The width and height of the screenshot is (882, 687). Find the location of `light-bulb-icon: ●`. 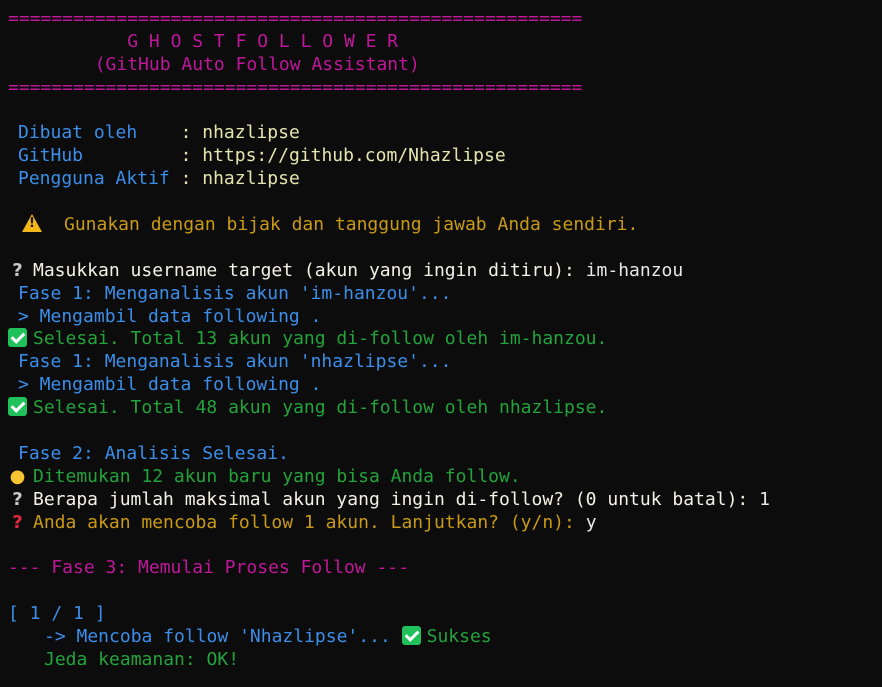

light-bulb-icon: ● is located at coordinates (17, 476).